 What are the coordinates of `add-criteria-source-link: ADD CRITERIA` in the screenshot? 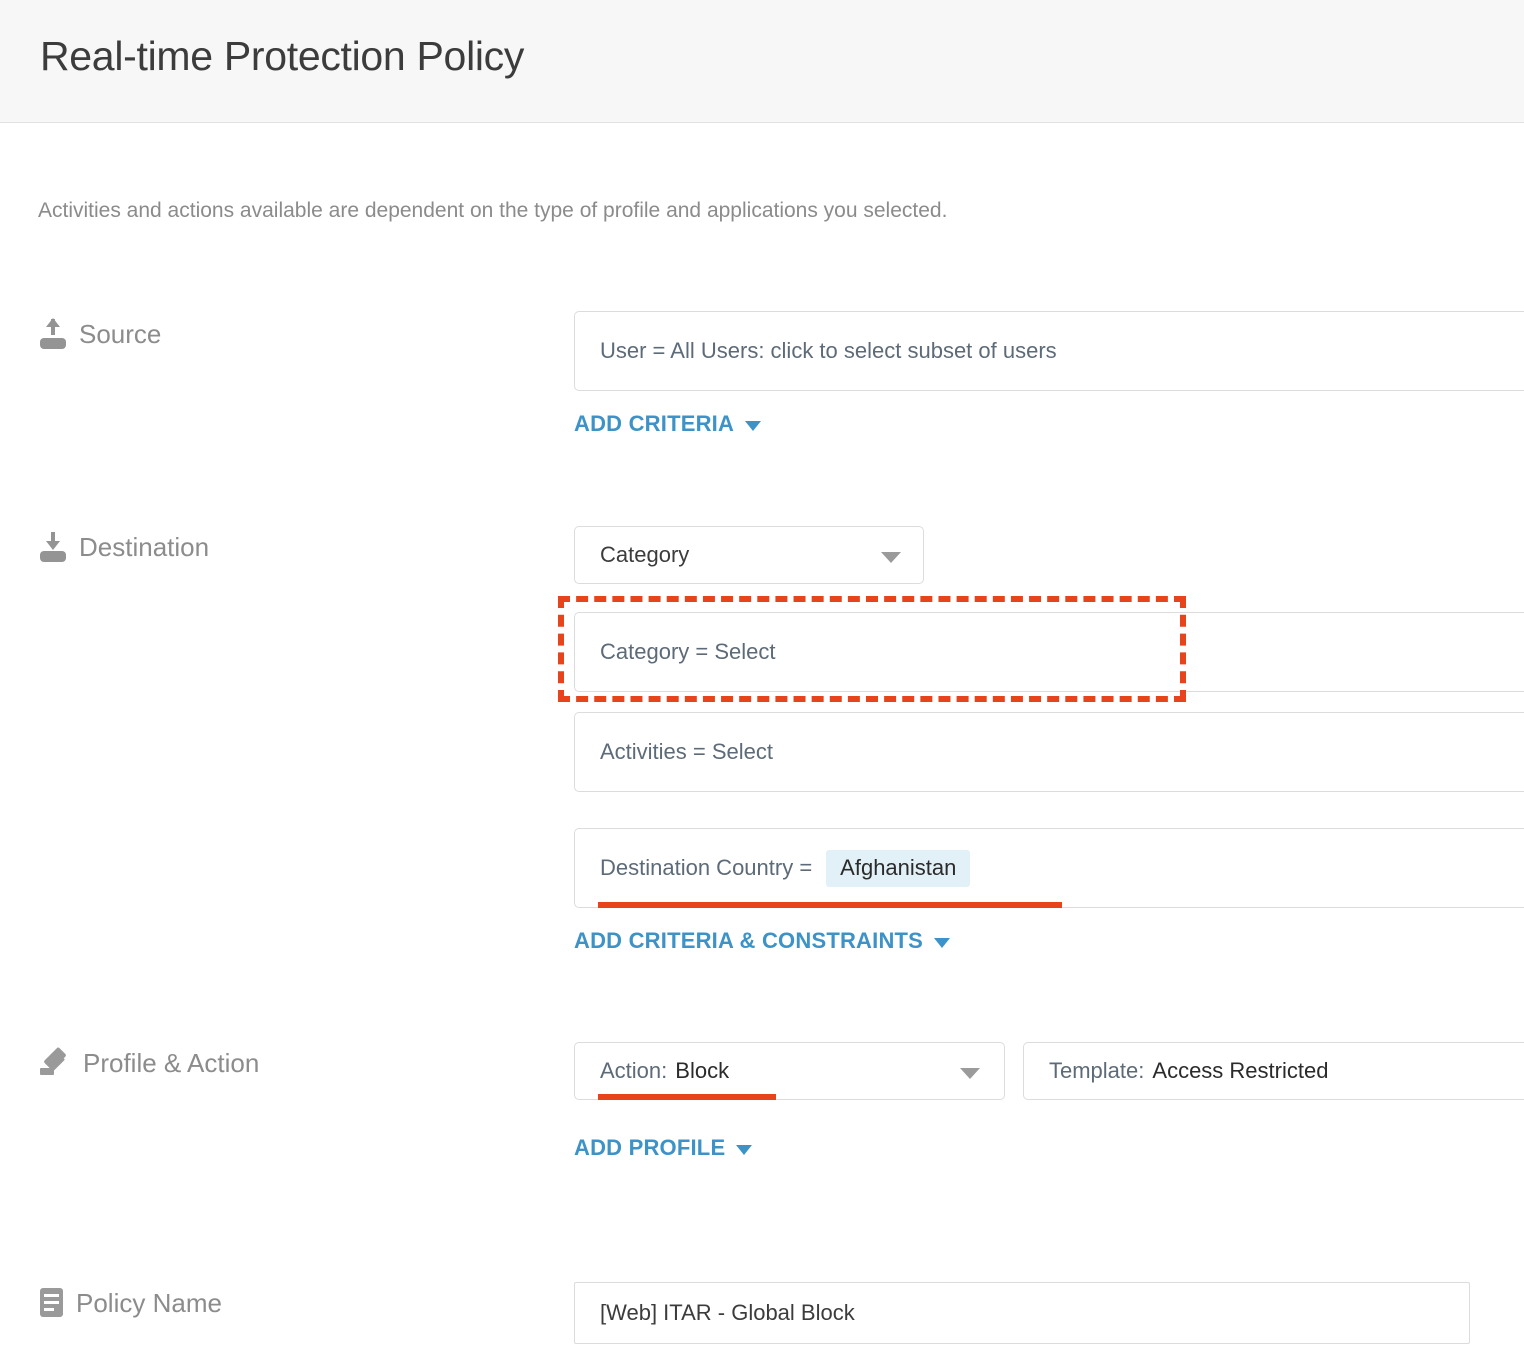 It's located at (668, 424).